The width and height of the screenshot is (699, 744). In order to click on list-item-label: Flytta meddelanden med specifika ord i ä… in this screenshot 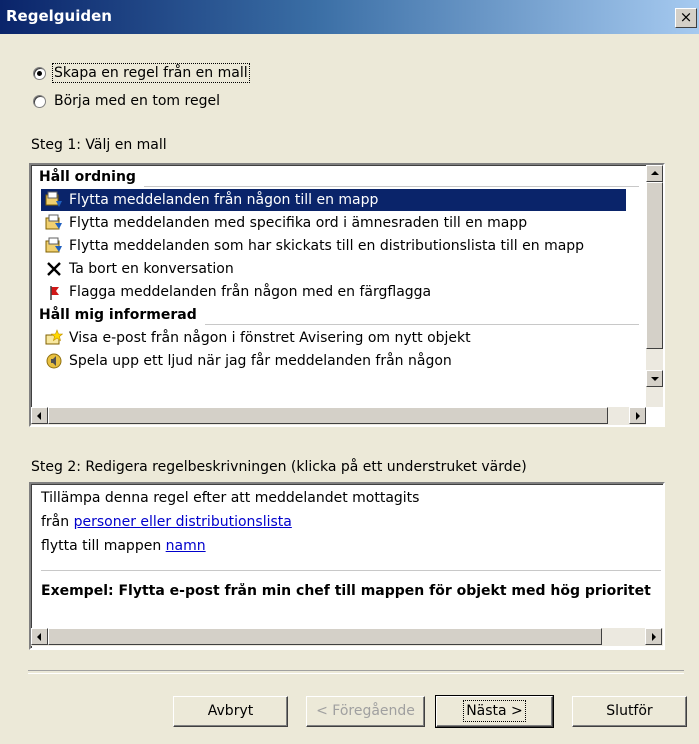, I will do `click(298, 223)`.